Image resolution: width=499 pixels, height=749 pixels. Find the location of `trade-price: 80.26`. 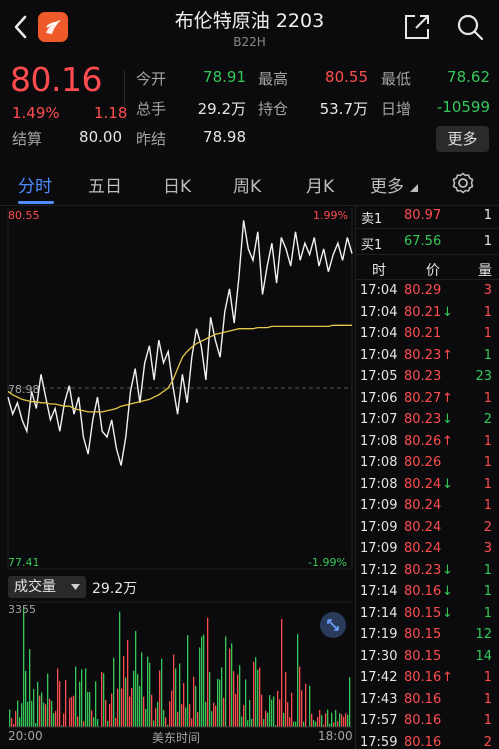

trade-price: 80.26 is located at coordinates (423, 441).